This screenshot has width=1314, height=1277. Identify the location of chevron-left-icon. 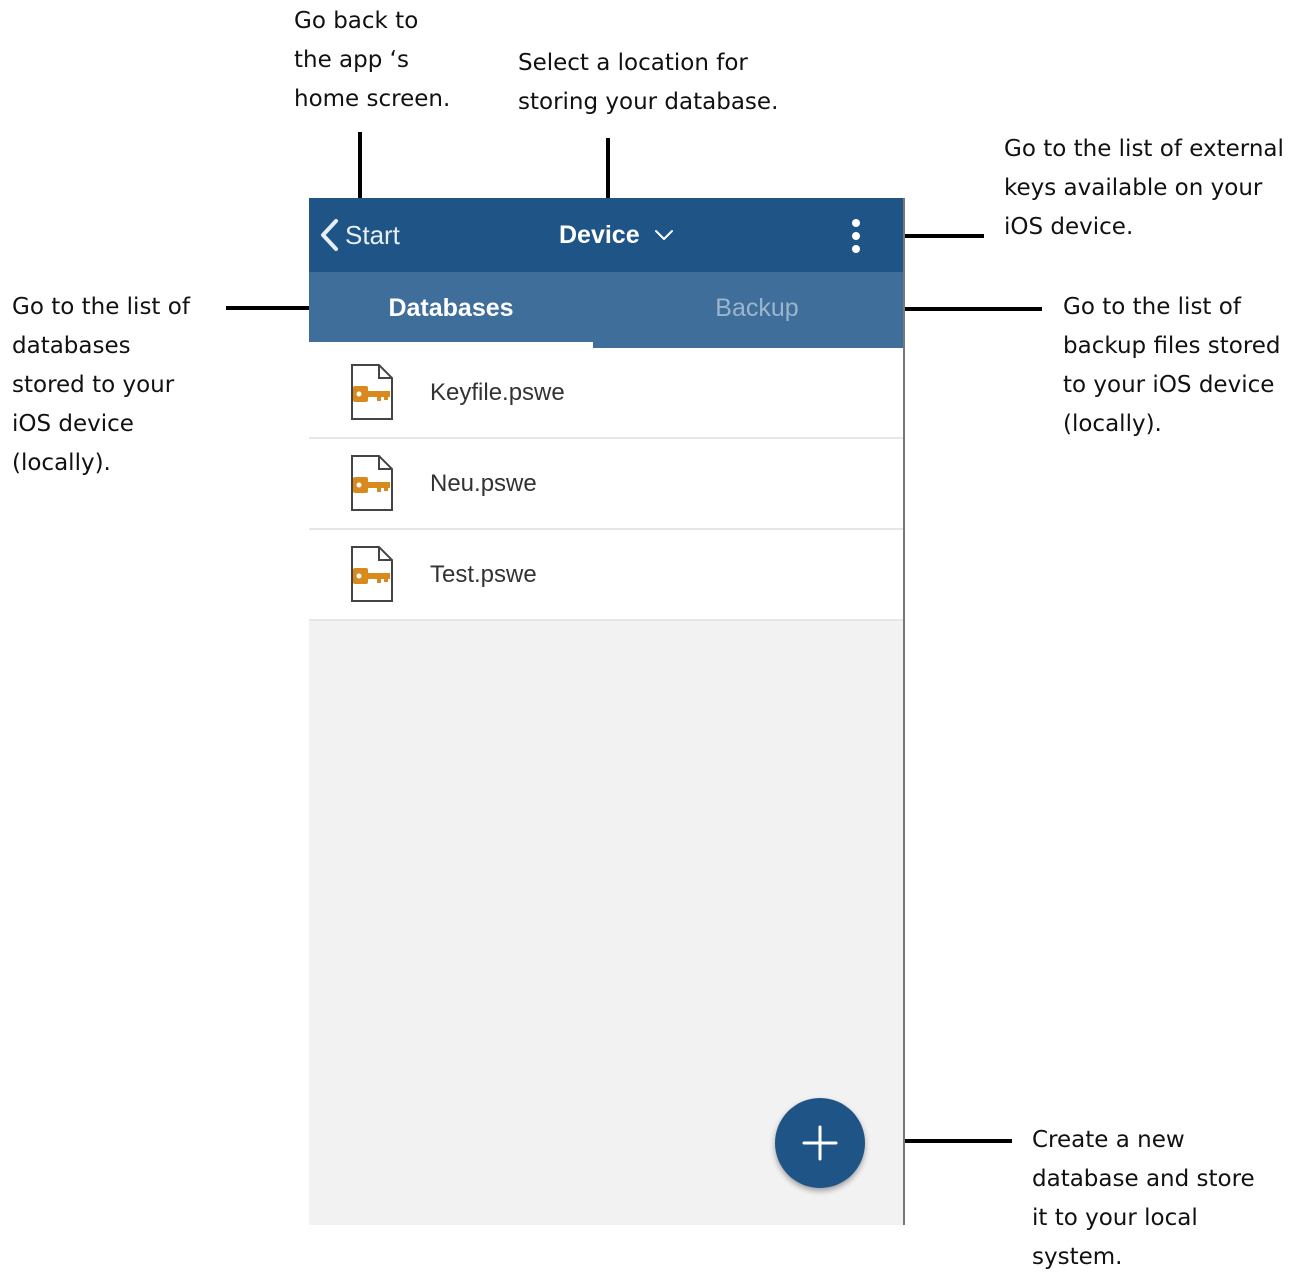
(329, 235).